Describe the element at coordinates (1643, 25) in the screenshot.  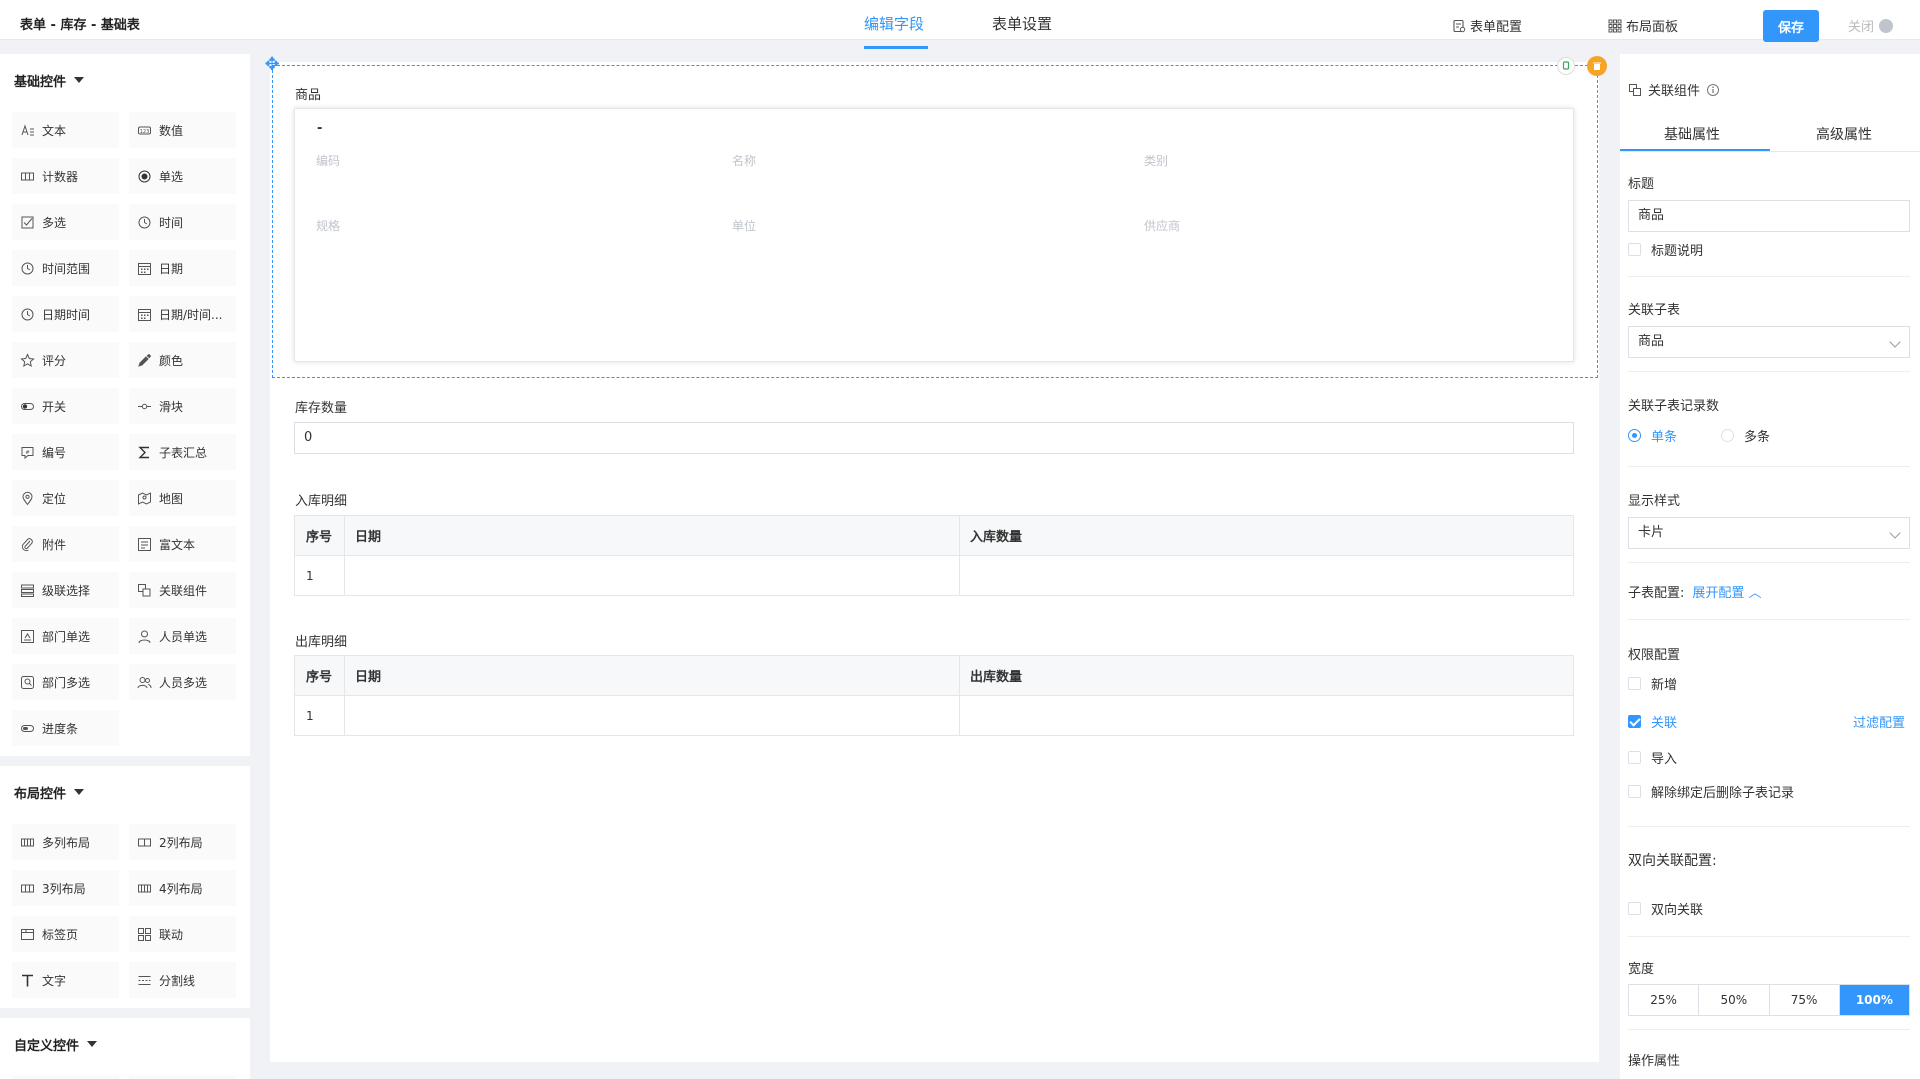
I see `layout-panel-button: 布局面板` at that location.